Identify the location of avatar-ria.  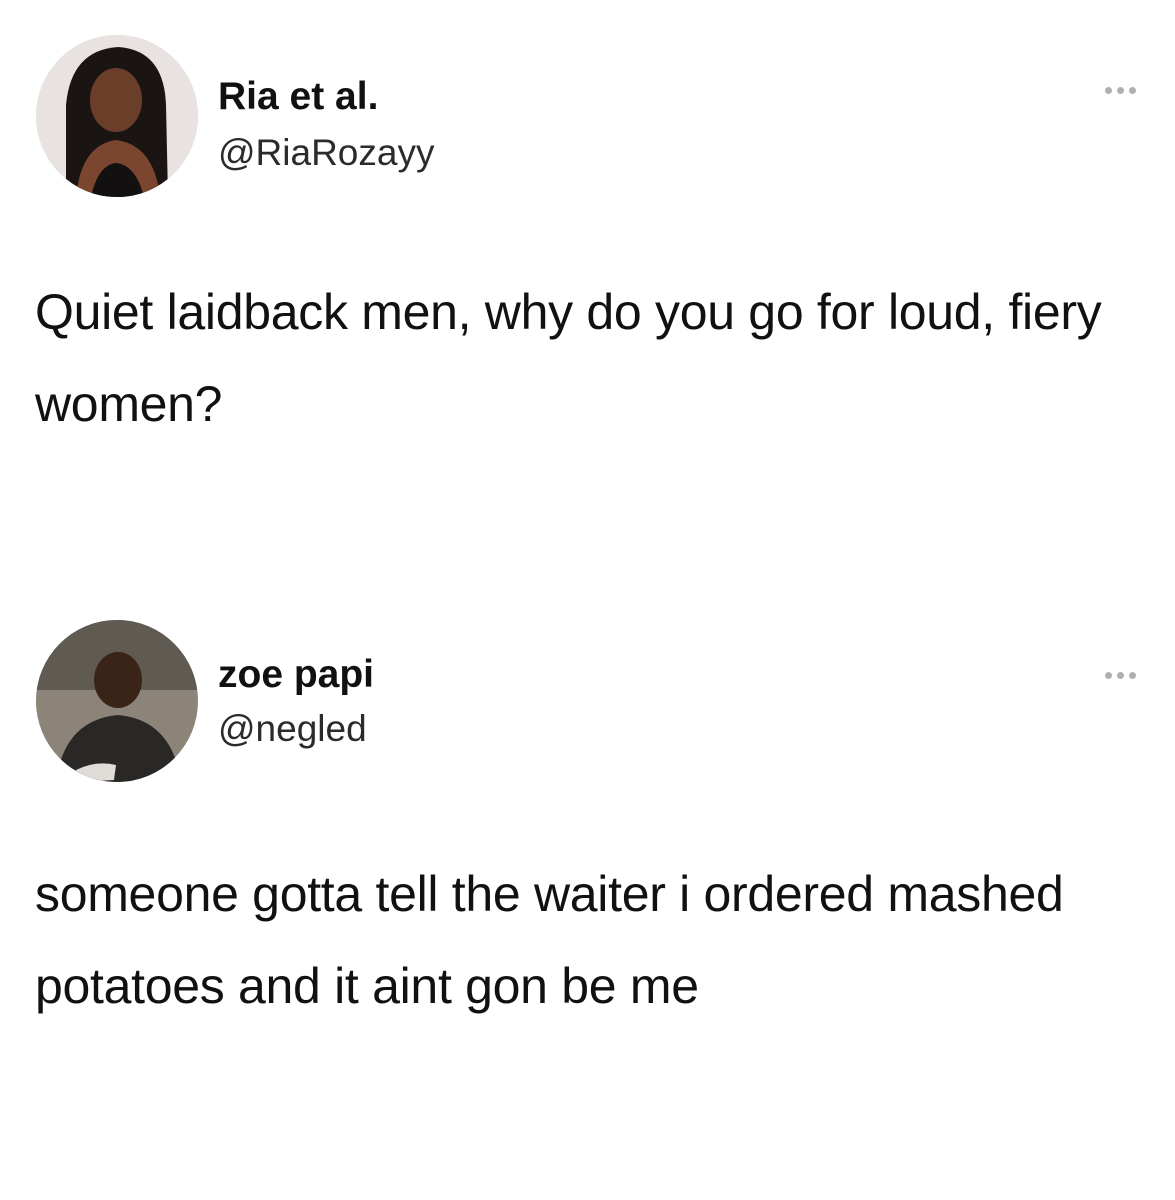
(117, 116).